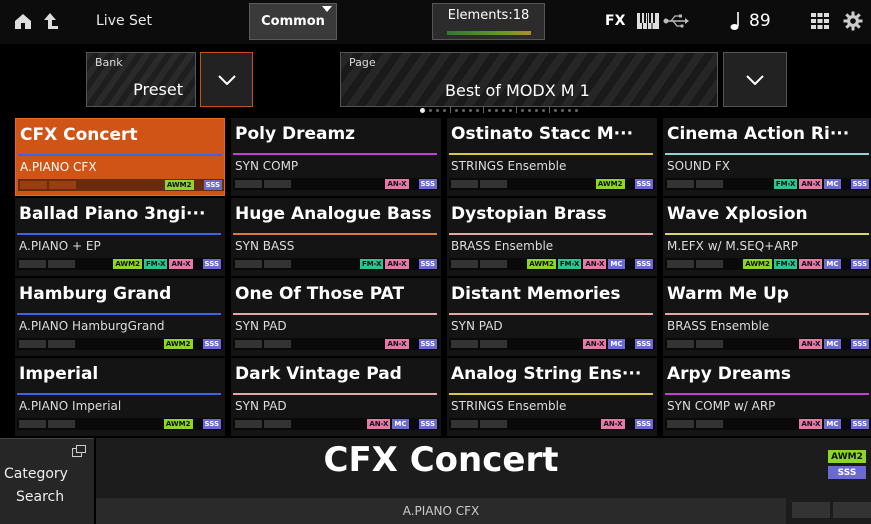 The image size is (871, 524). I want to click on performance-tile: Dark Vintage Pad SYN PAD AN-X MC SSS, so click(336, 397).